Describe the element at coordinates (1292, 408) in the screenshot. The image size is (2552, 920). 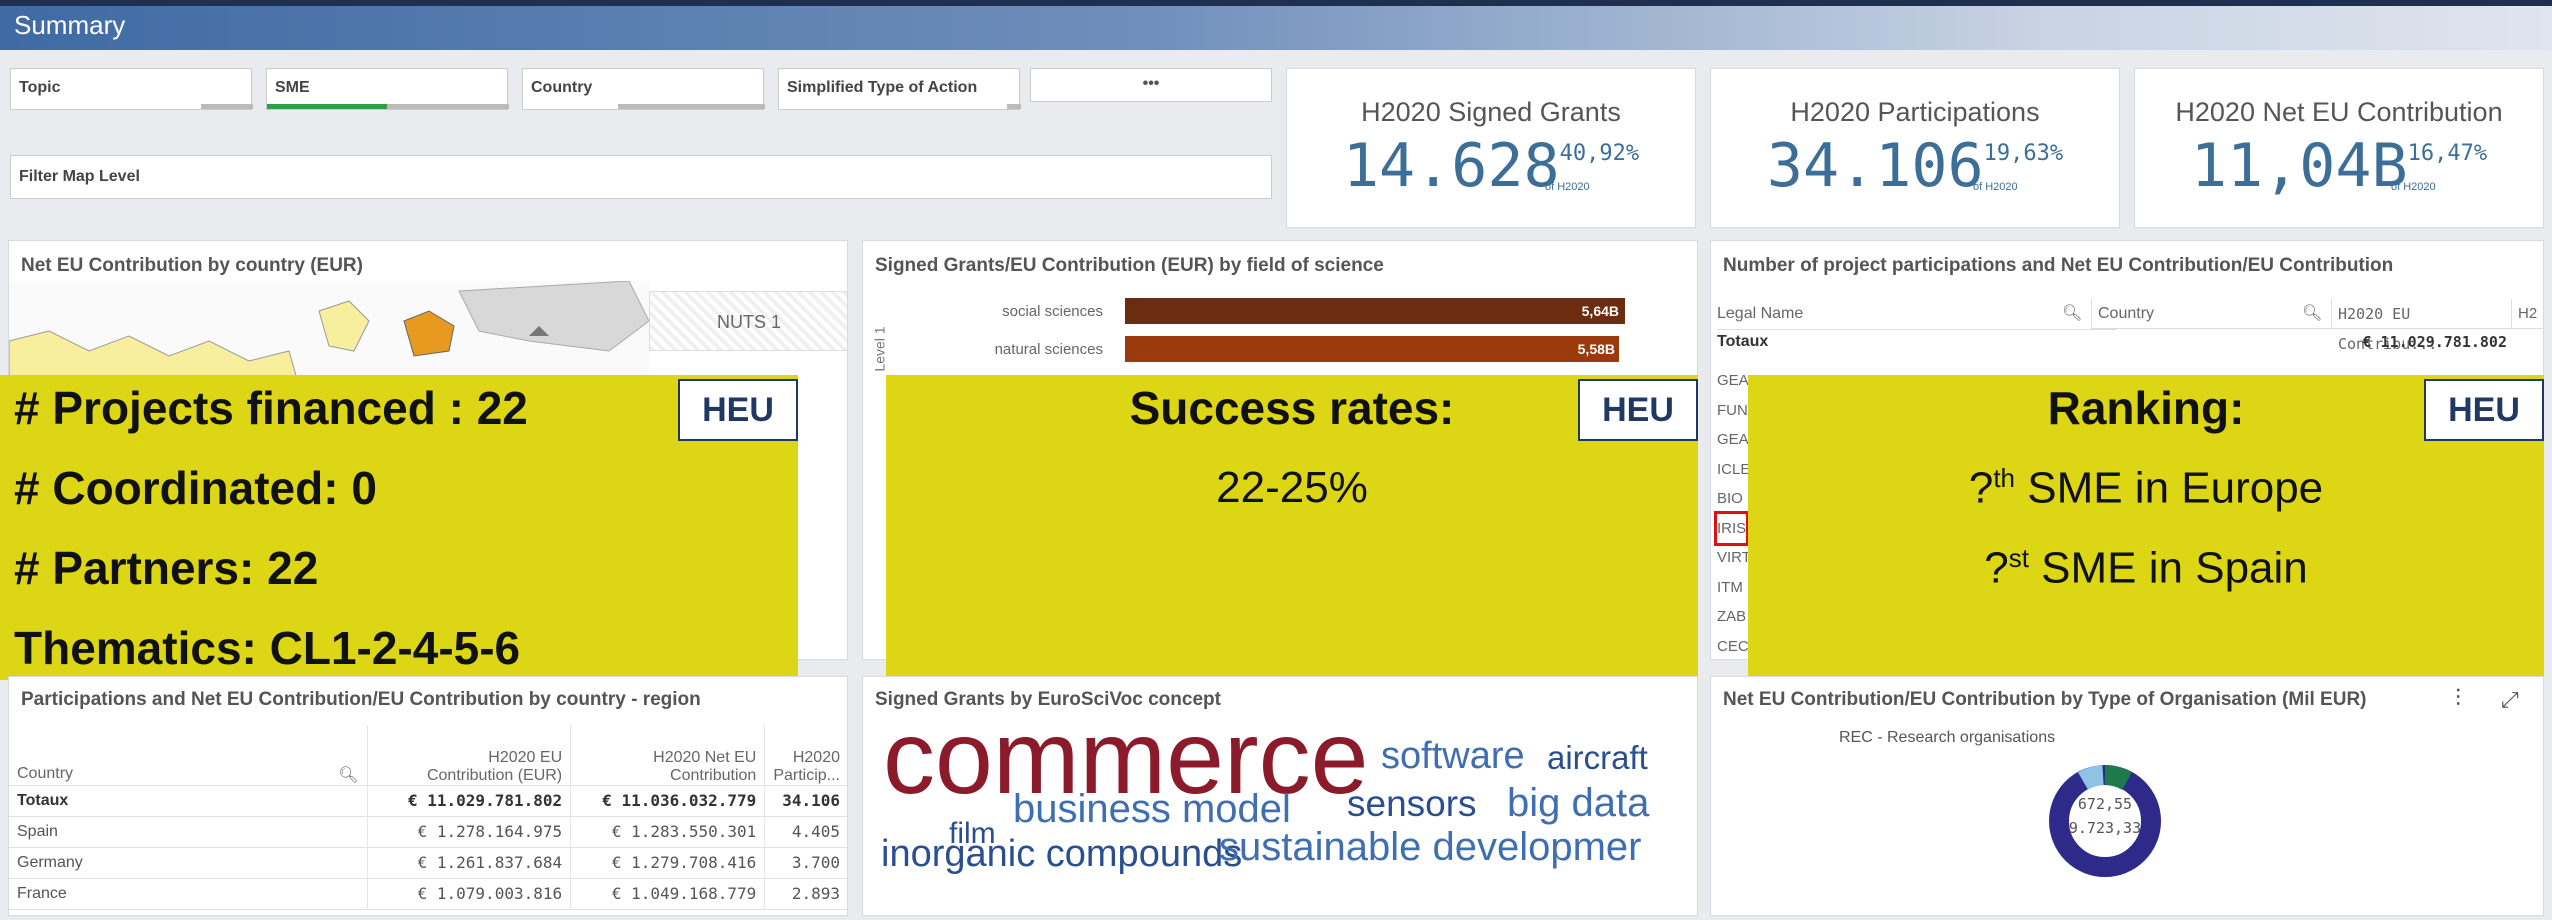
I see `success-rates-title: Success rates:` at that location.